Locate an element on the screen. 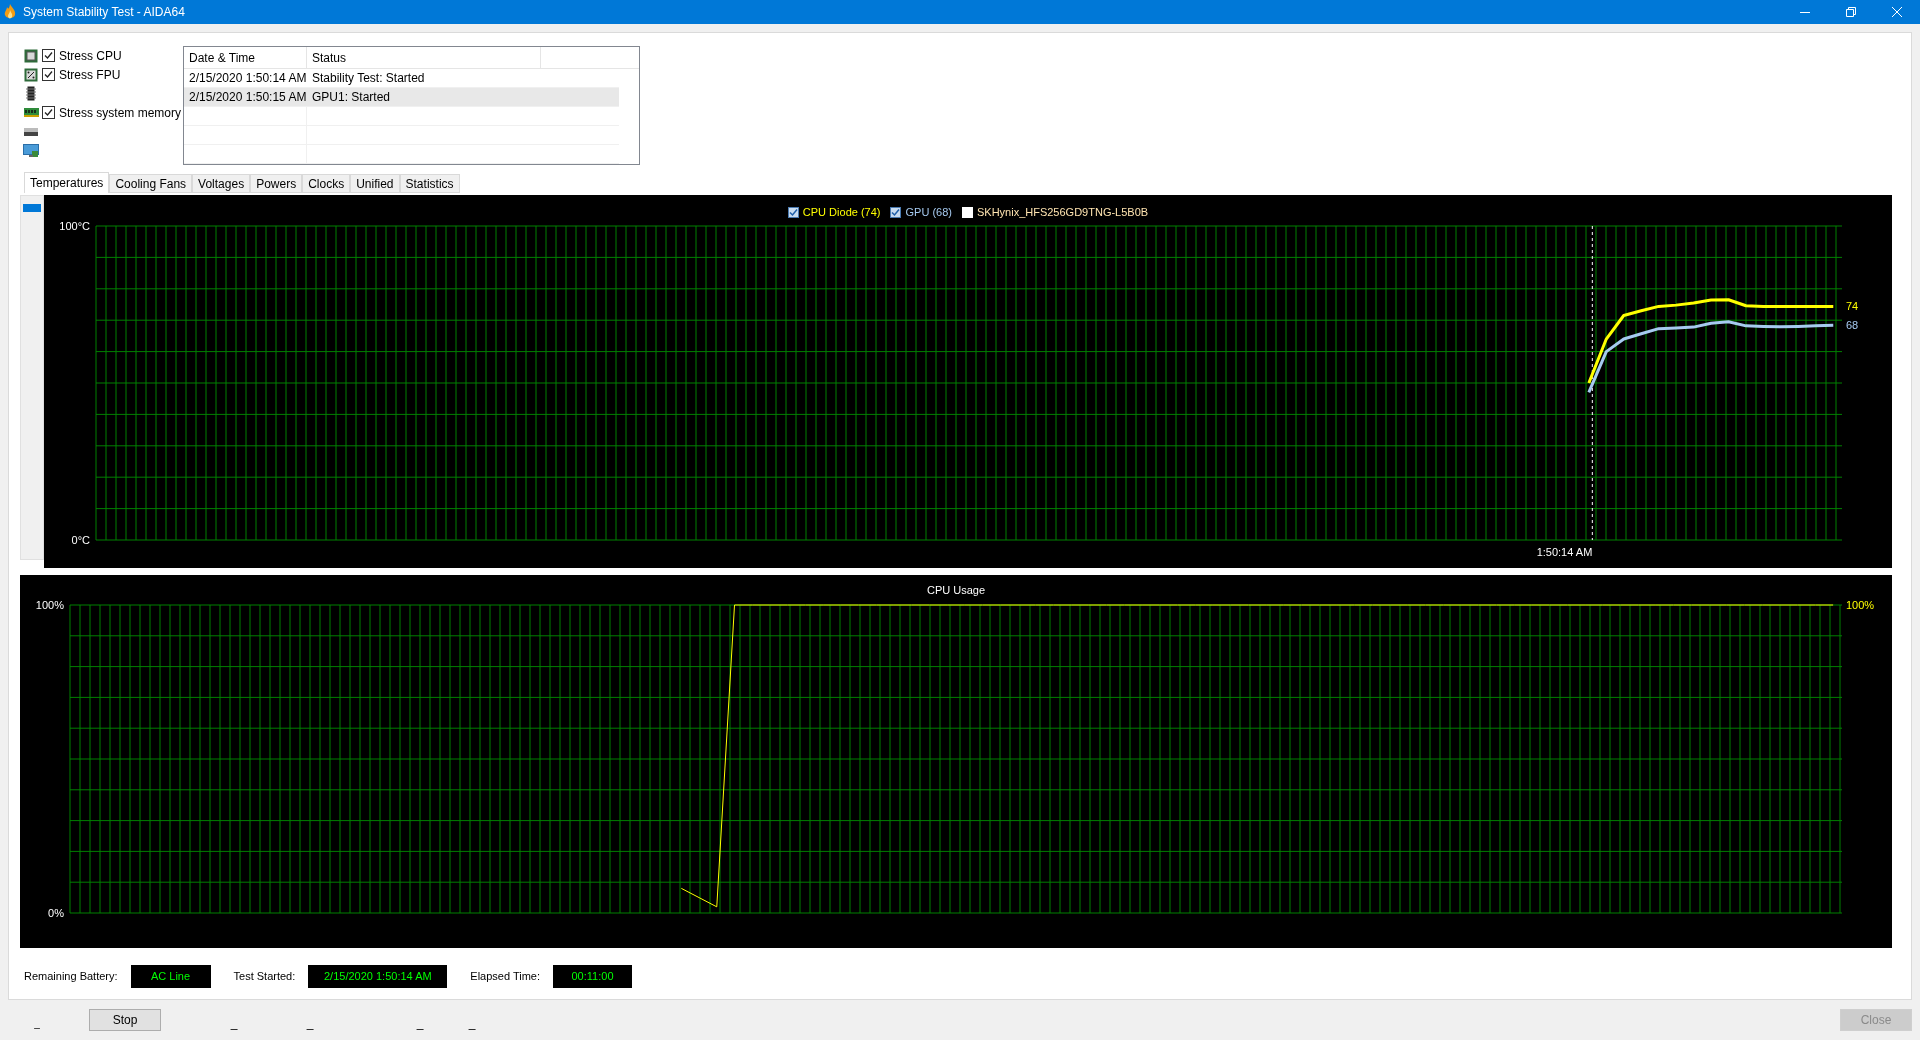  tab: Powers is located at coordinates (276, 183).